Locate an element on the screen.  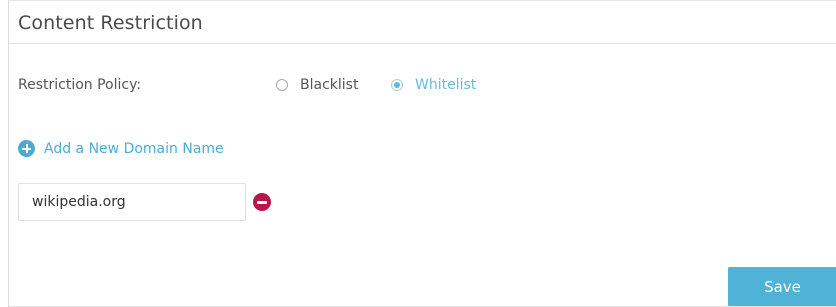
radio-blacklist: Blacklist is located at coordinates (317, 85).